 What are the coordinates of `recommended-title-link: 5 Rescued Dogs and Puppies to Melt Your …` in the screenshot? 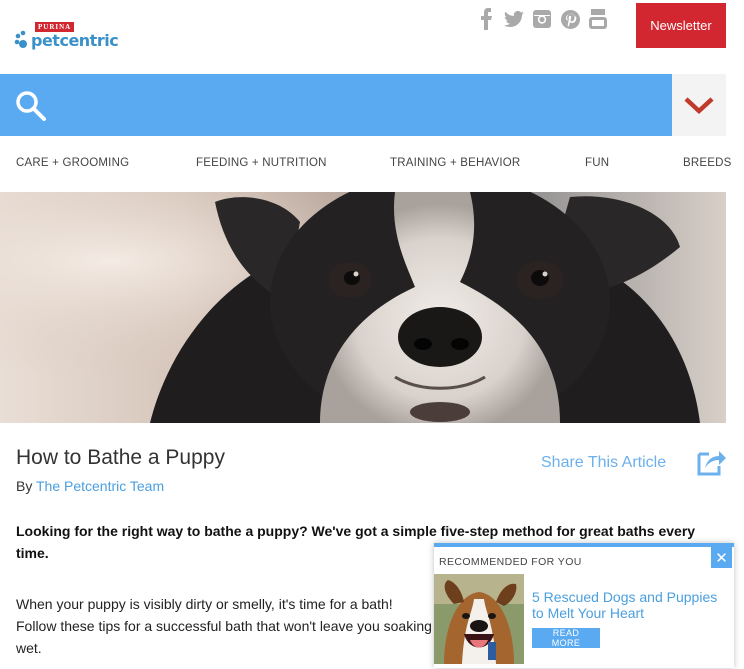 It's located at (627, 605).